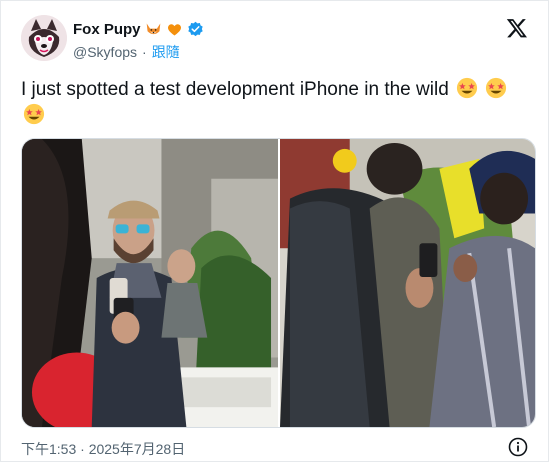  Describe the element at coordinates (44, 38) in the screenshot. I see `avatar` at that location.